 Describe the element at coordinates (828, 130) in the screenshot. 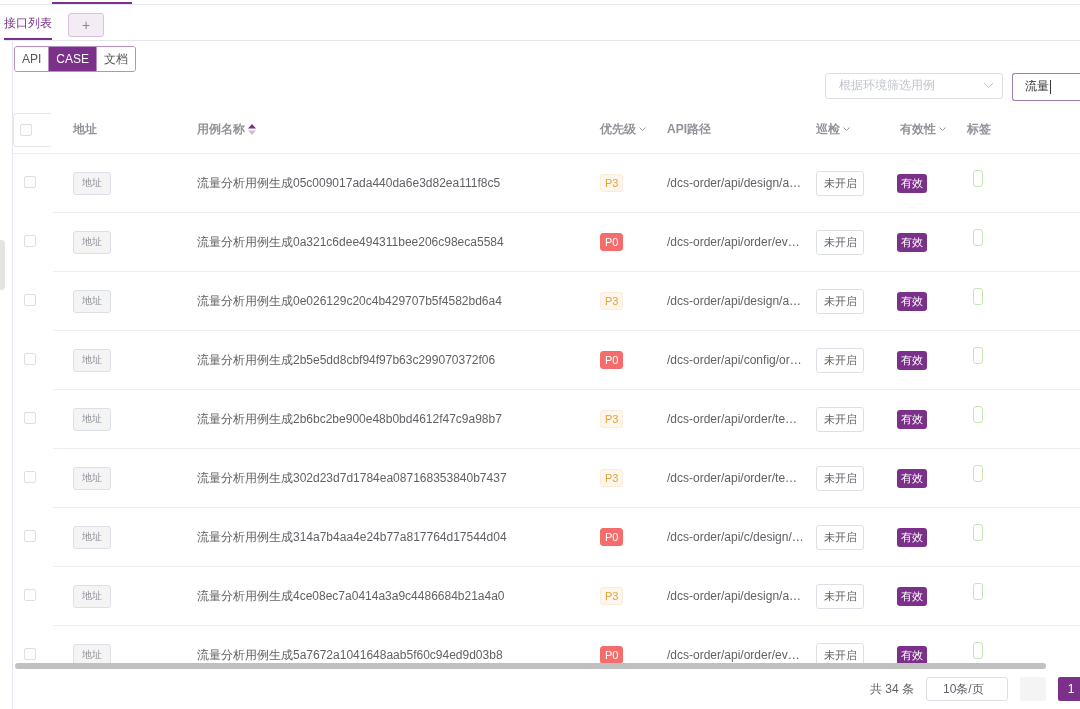

I see `column-header: 巡检` at that location.